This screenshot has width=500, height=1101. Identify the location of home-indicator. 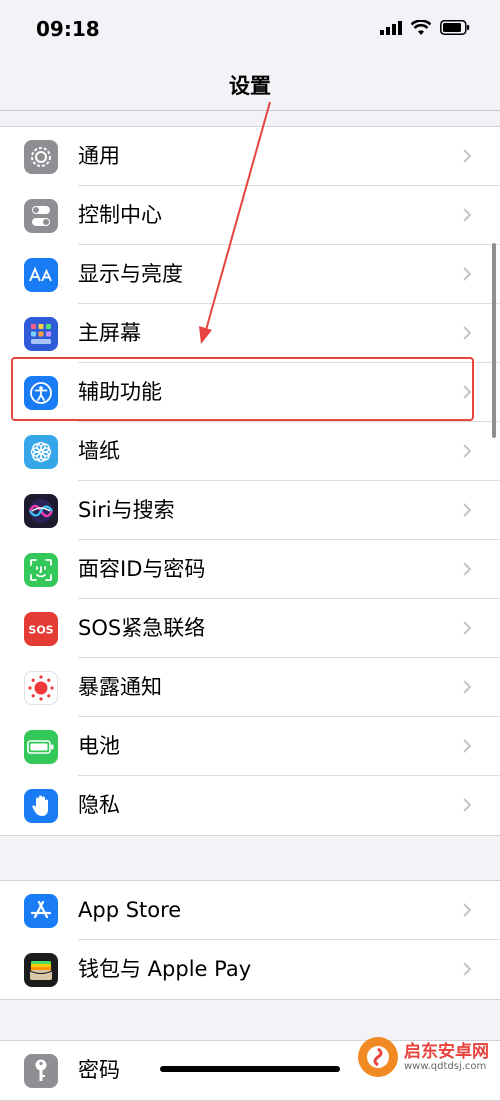
(250, 1069).